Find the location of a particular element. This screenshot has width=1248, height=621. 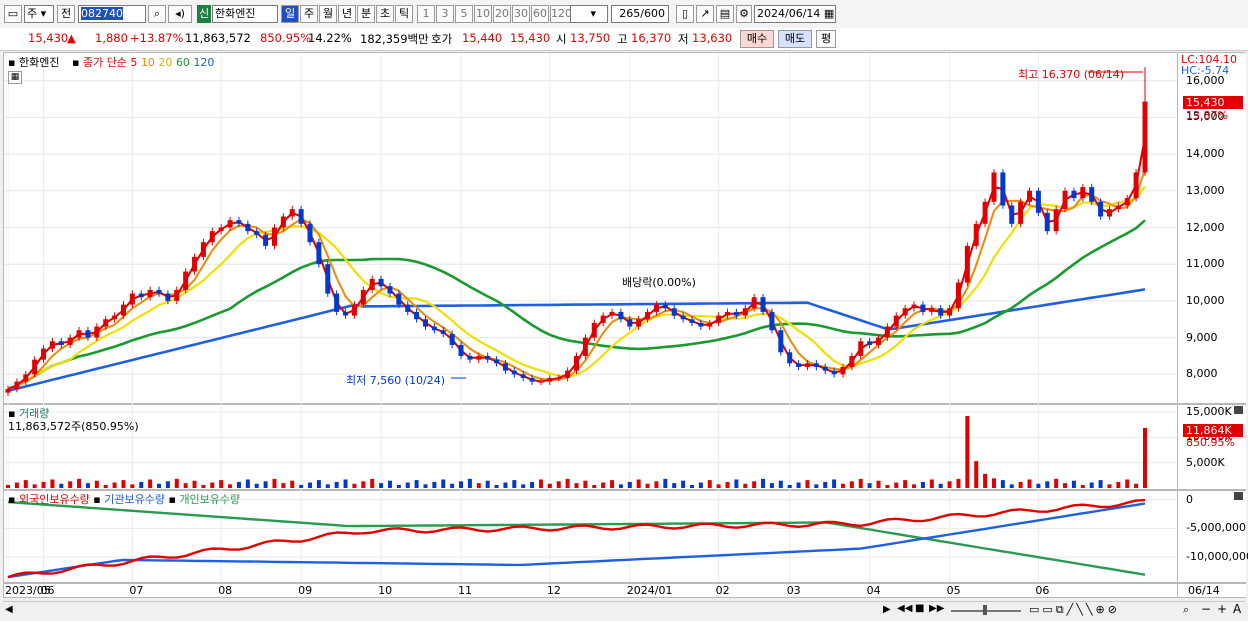

table-icon: ▦ is located at coordinates (15, 77).